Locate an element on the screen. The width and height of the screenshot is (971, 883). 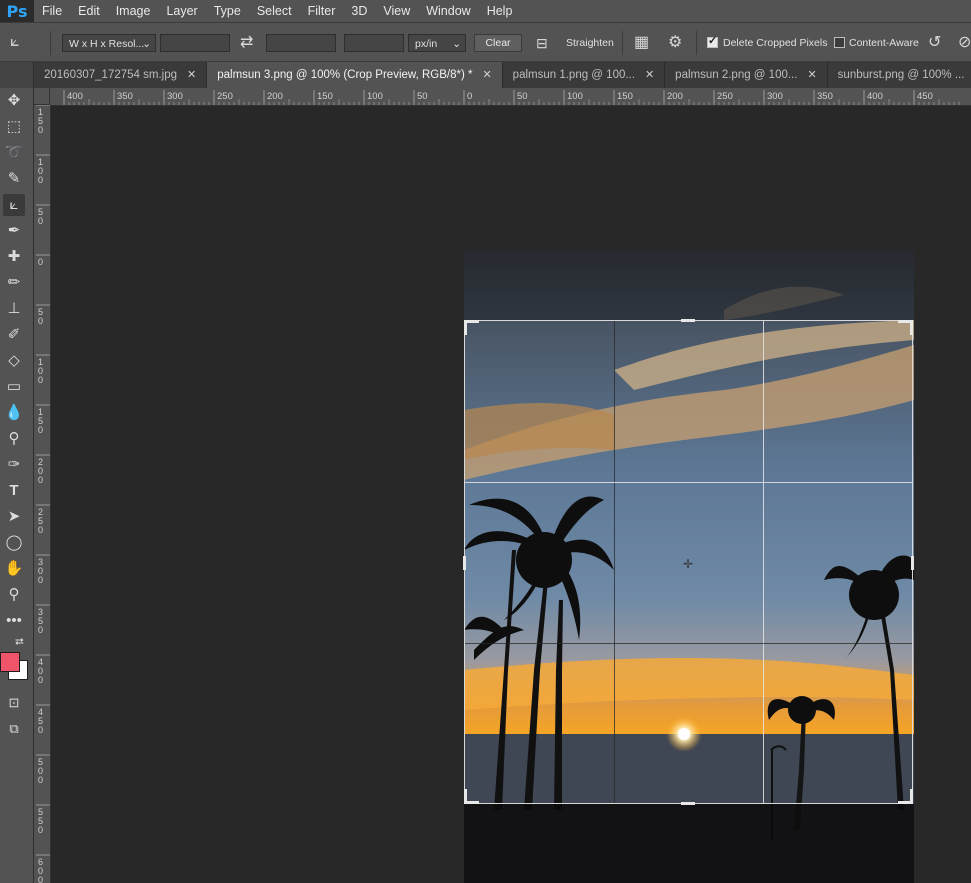
menu-type: Type is located at coordinates (227, 11).